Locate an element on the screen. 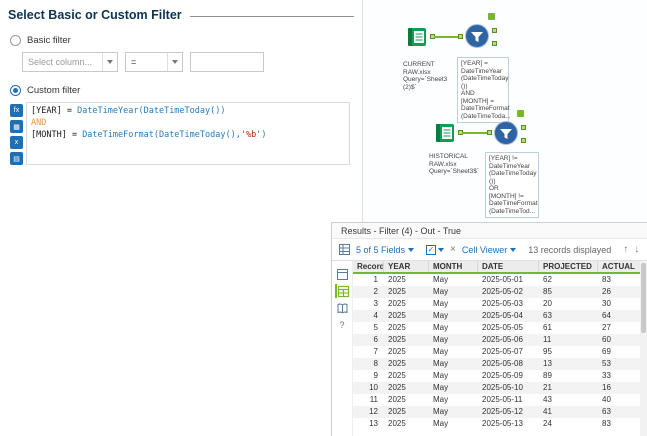 This screenshot has width=647, height=436. table-cell: 41 is located at coordinates (568, 412).